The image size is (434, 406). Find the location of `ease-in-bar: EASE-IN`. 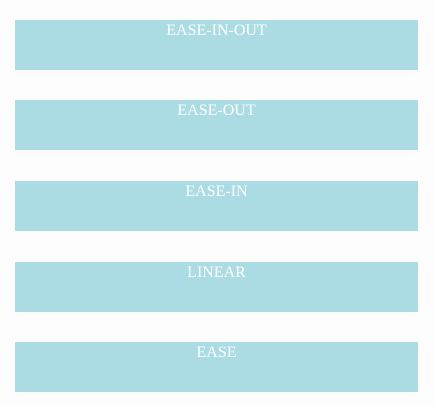

ease-in-bar: EASE-IN is located at coordinates (216, 206).